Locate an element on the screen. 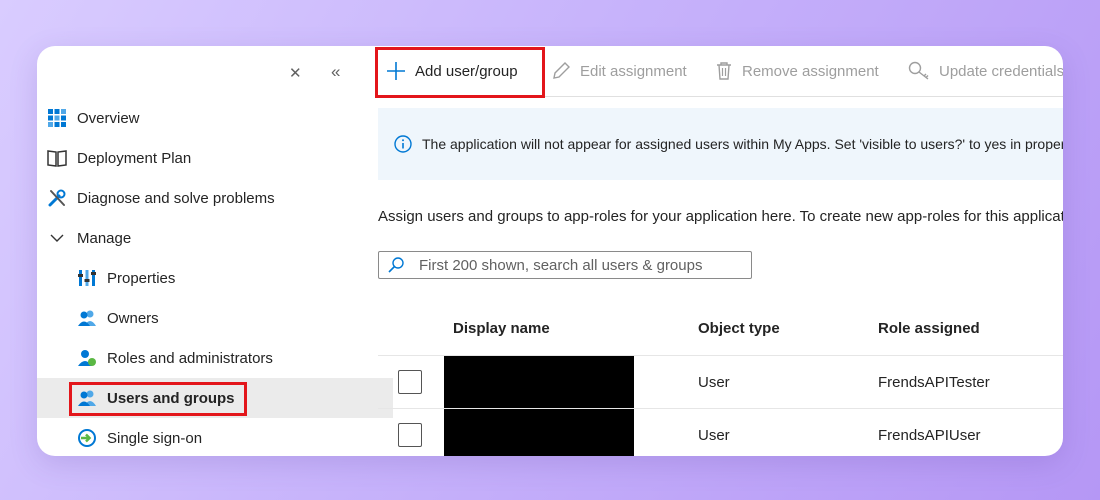  sidebar-item-diagnose: Diagnose and solve problems is located at coordinates (200, 198).